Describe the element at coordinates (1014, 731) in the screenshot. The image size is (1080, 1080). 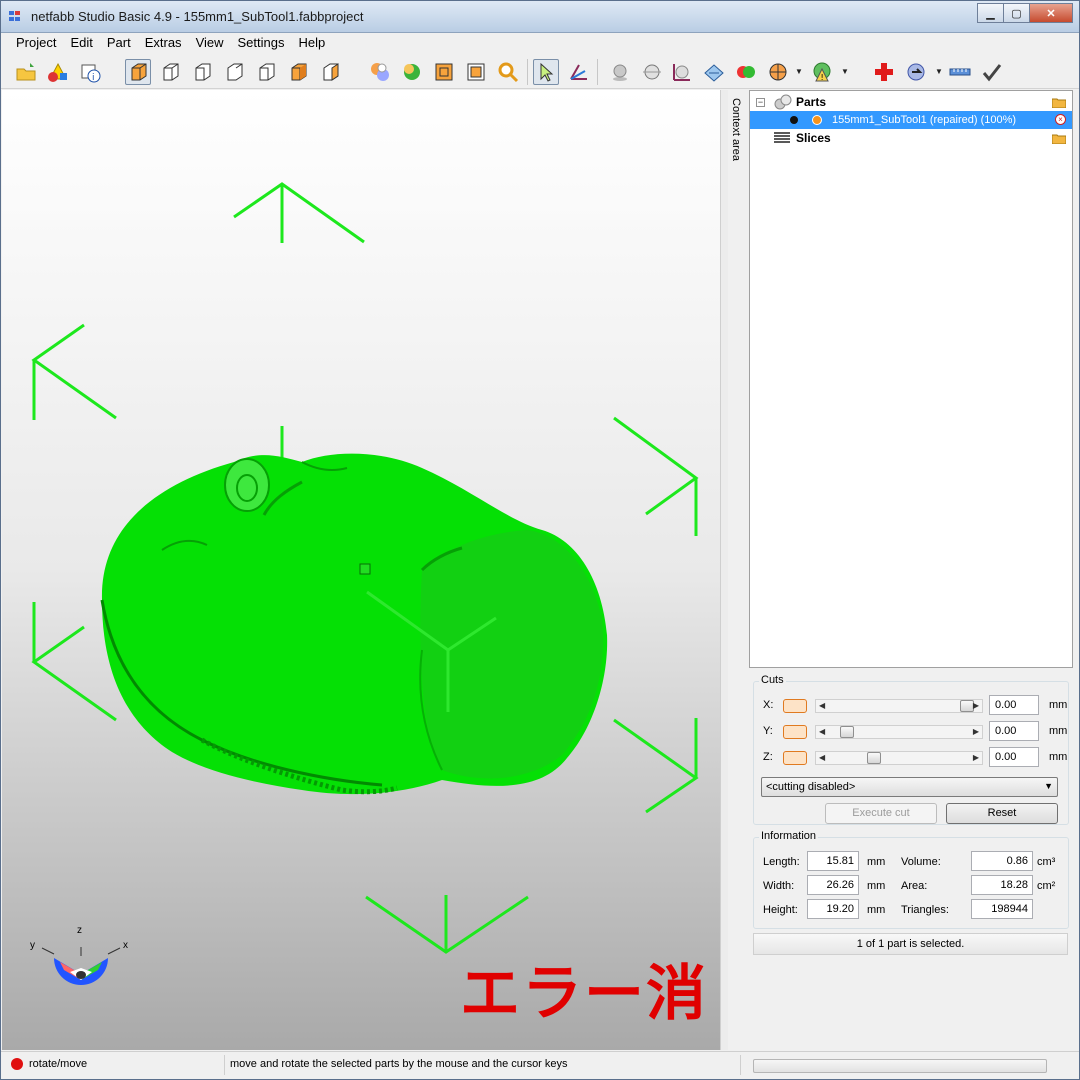
I see `cut-y-input: 0.00` at that location.